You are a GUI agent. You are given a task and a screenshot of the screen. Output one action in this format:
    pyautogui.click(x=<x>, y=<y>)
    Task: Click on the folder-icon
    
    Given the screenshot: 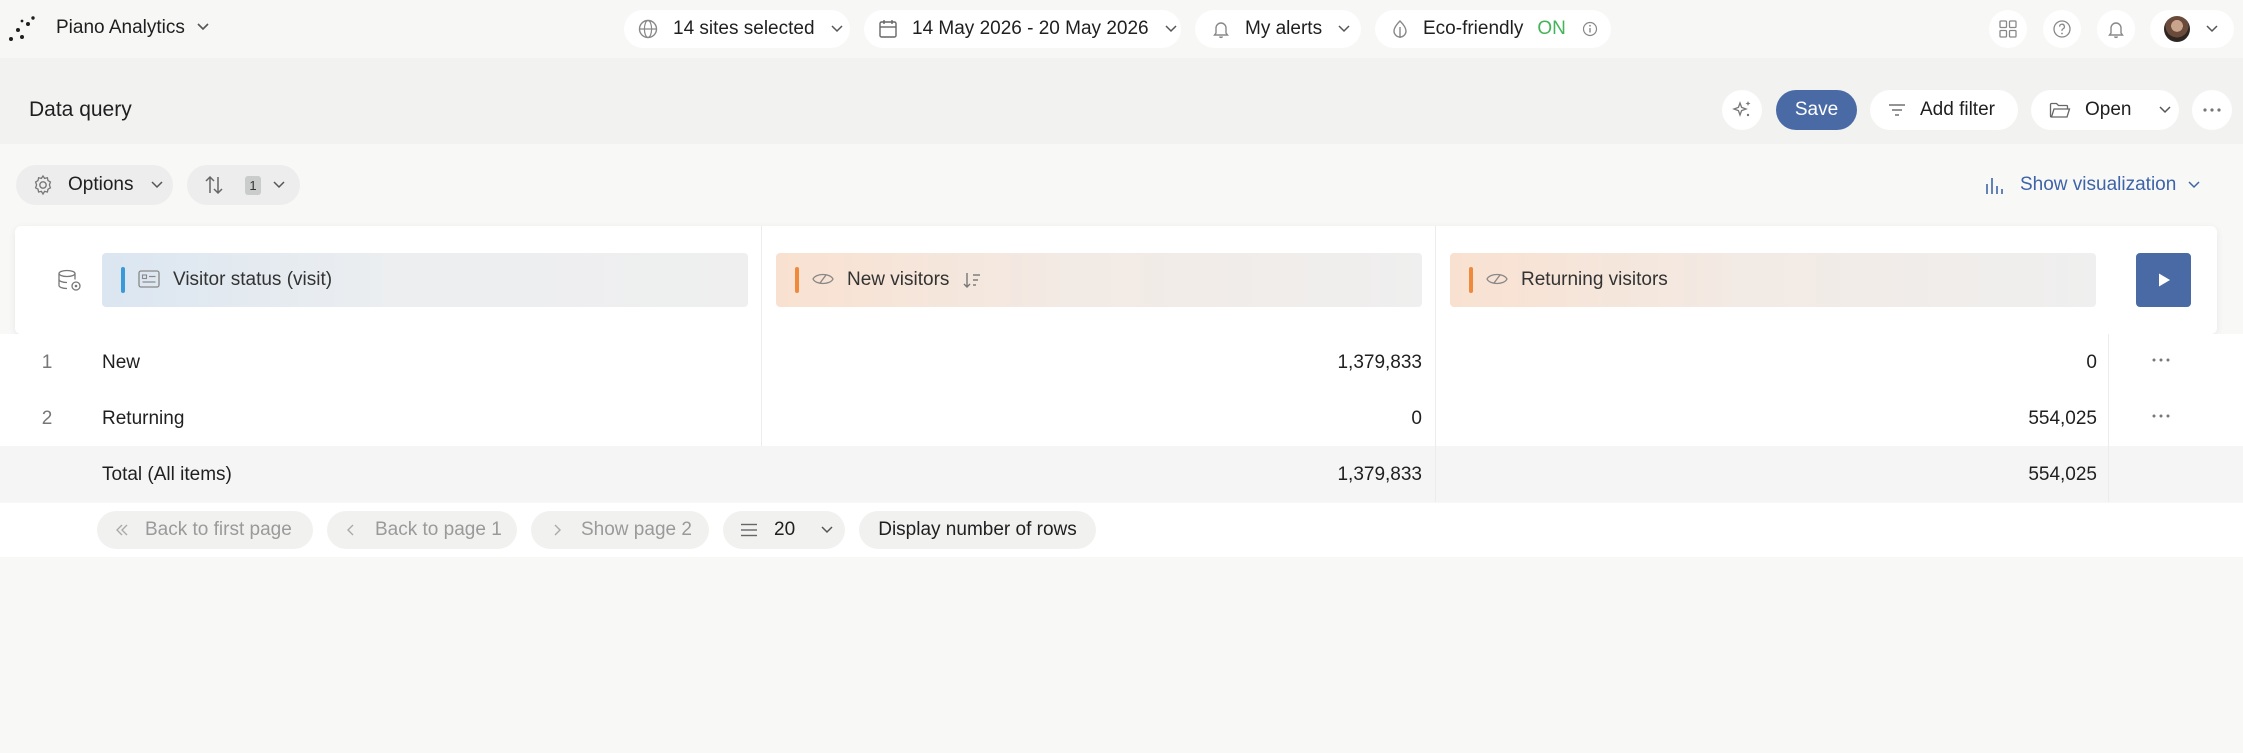 What is the action you would take?
    pyautogui.click(x=2060, y=110)
    